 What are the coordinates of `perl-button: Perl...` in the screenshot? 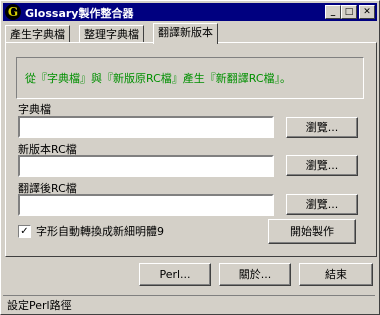 It's located at (175, 274).